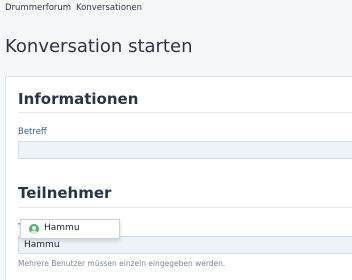  Describe the element at coordinates (185, 150) in the screenshot. I see `betreff-input` at that location.